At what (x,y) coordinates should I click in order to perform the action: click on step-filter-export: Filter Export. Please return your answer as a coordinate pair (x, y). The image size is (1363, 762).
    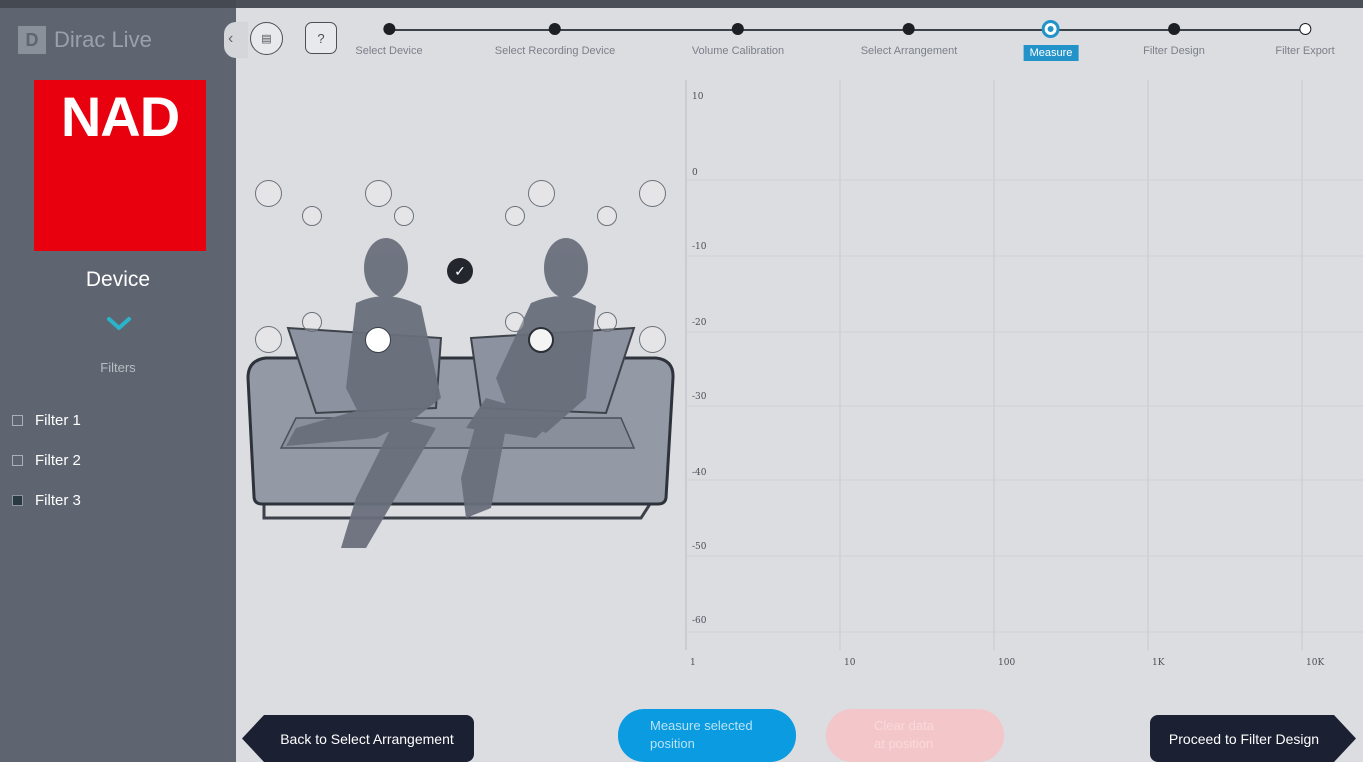
    Looking at the image, I should click on (1305, 39).